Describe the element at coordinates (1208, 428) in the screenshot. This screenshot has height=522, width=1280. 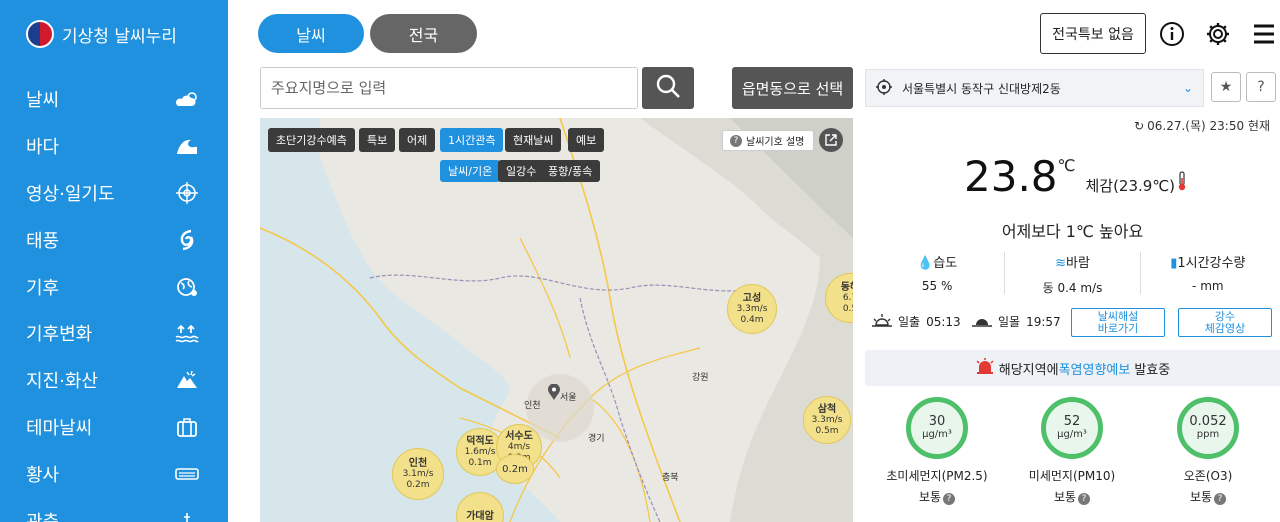
I see `ozone-gauge: 0.052 ppm` at that location.